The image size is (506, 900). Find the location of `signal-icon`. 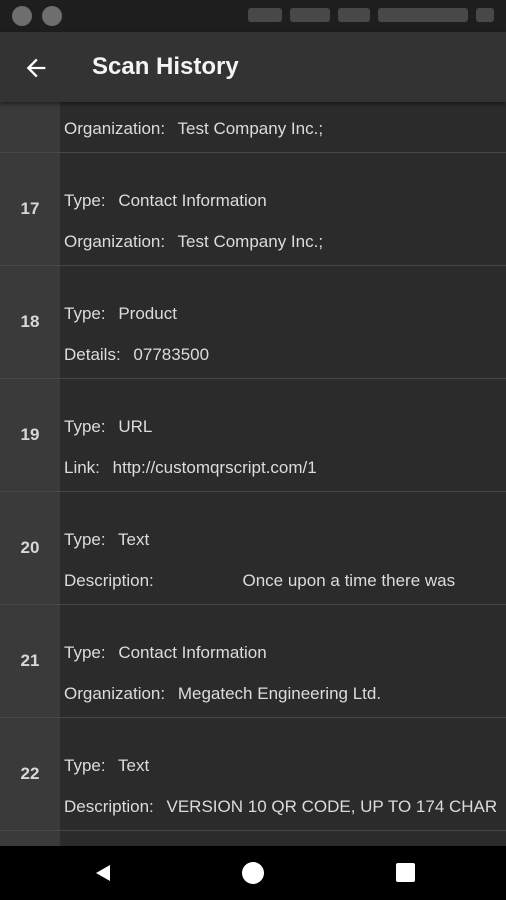

signal-icon is located at coordinates (310, 15).